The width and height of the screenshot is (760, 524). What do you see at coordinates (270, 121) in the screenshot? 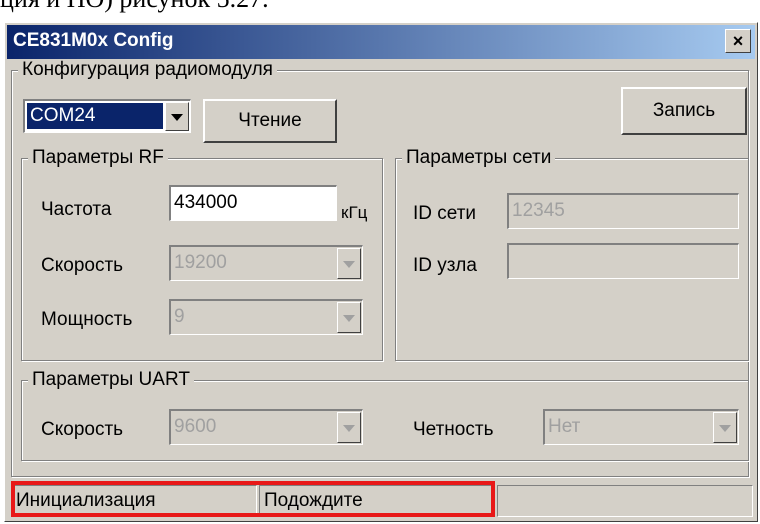
I see `read-button: Чтение` at bounding box center [270, 121].